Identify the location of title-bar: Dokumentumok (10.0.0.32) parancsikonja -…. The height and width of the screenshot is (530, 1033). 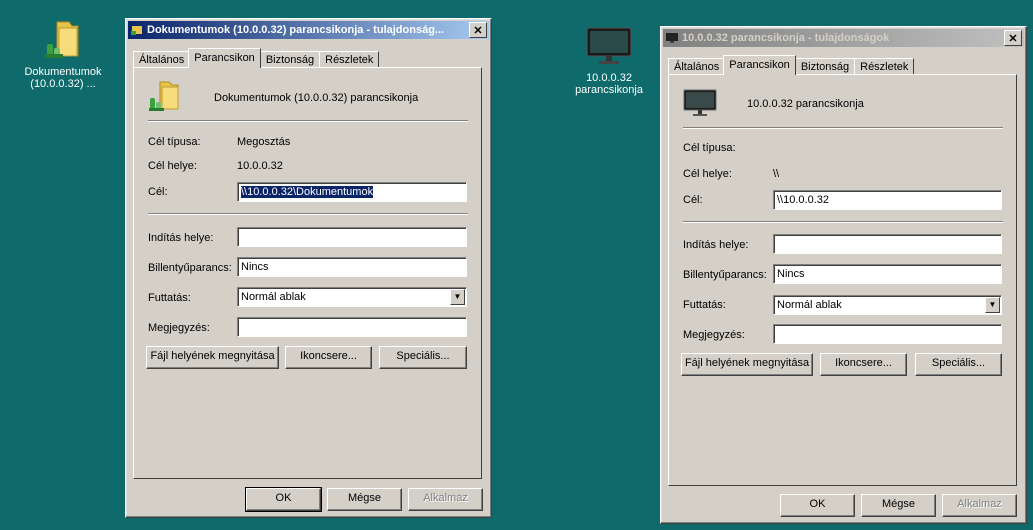
(308, 30).